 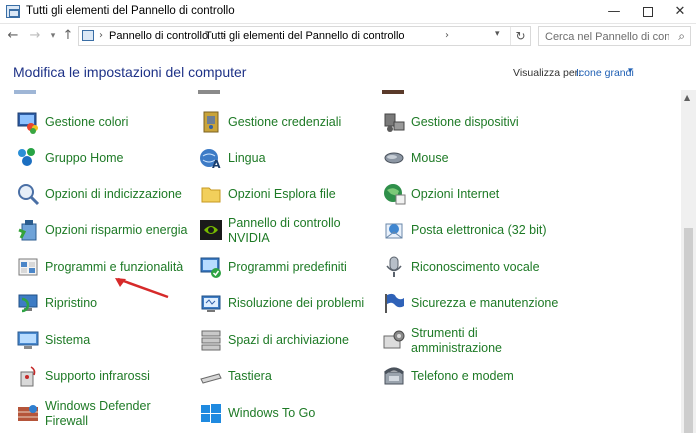 I want to click on item-credential-manager: Gestione credenziali, so click(x=287, y=123).